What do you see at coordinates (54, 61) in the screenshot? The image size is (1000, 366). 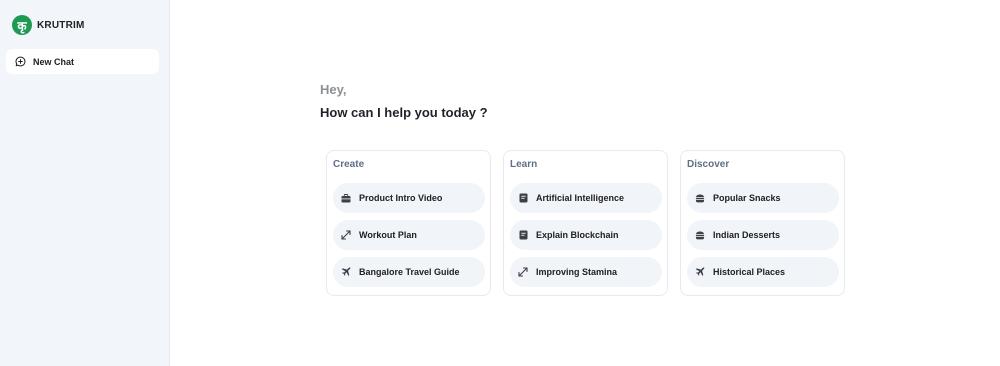 I see `new-chat-label: New Chat` at bounding box center [54, 61].